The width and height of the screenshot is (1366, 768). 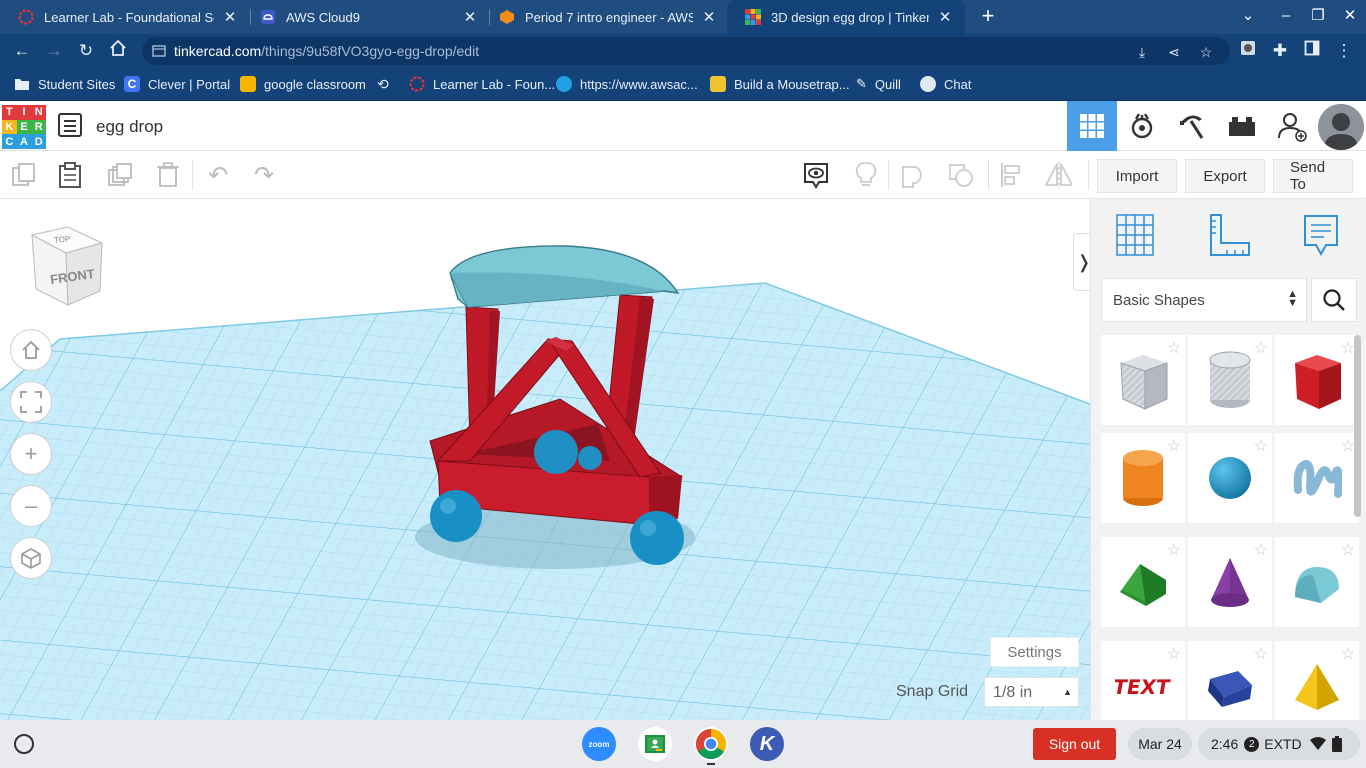 I want to click on forward-icon: →, so click(x=54, y=51).